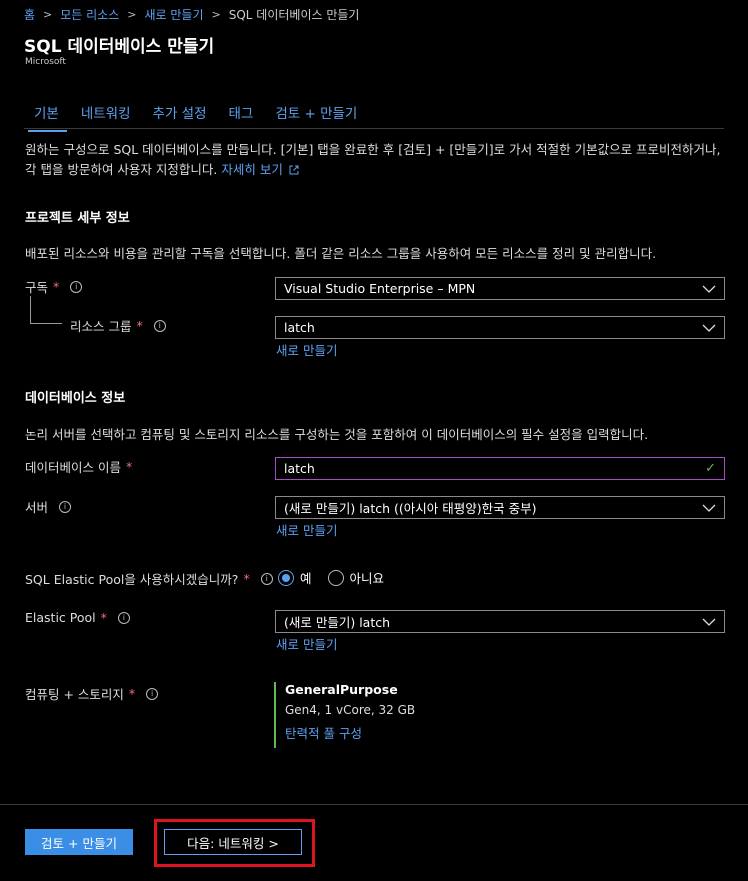 This screenshot has height=881, width=748. What do you see at coordinates (45, 62) in the screenshot?
I see `page-subtitle: Microsoft` at bounding box center [45, 62].